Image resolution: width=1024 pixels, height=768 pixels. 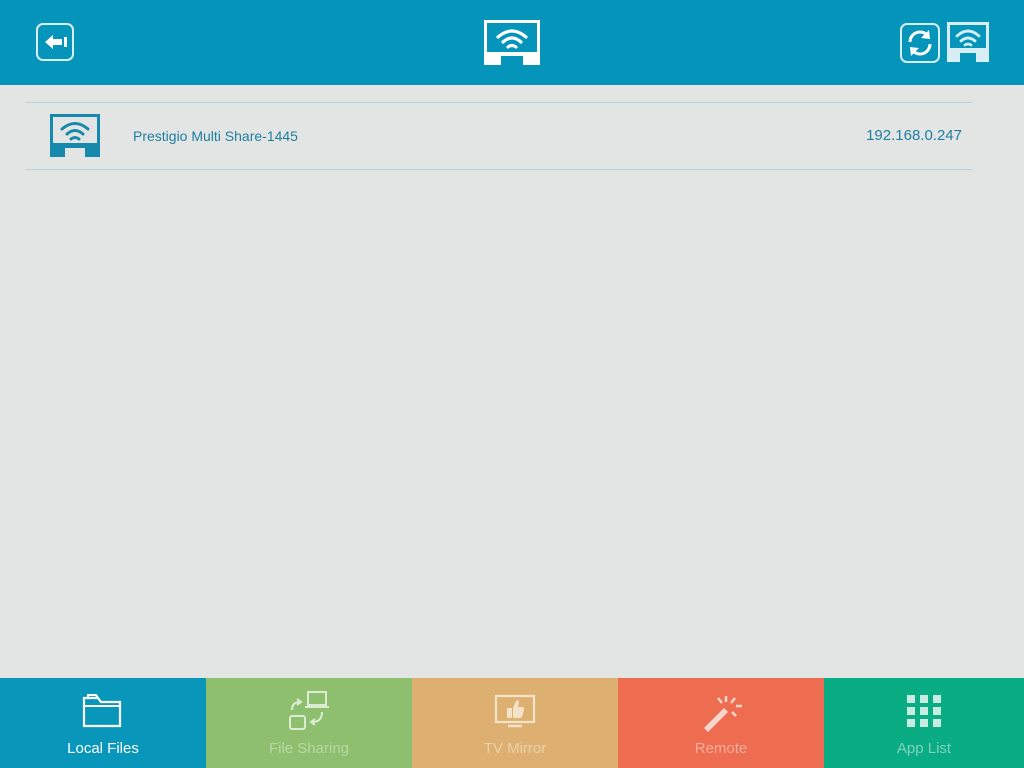 I want to click on wifi-cast-icon, so click(x=75, y=135).